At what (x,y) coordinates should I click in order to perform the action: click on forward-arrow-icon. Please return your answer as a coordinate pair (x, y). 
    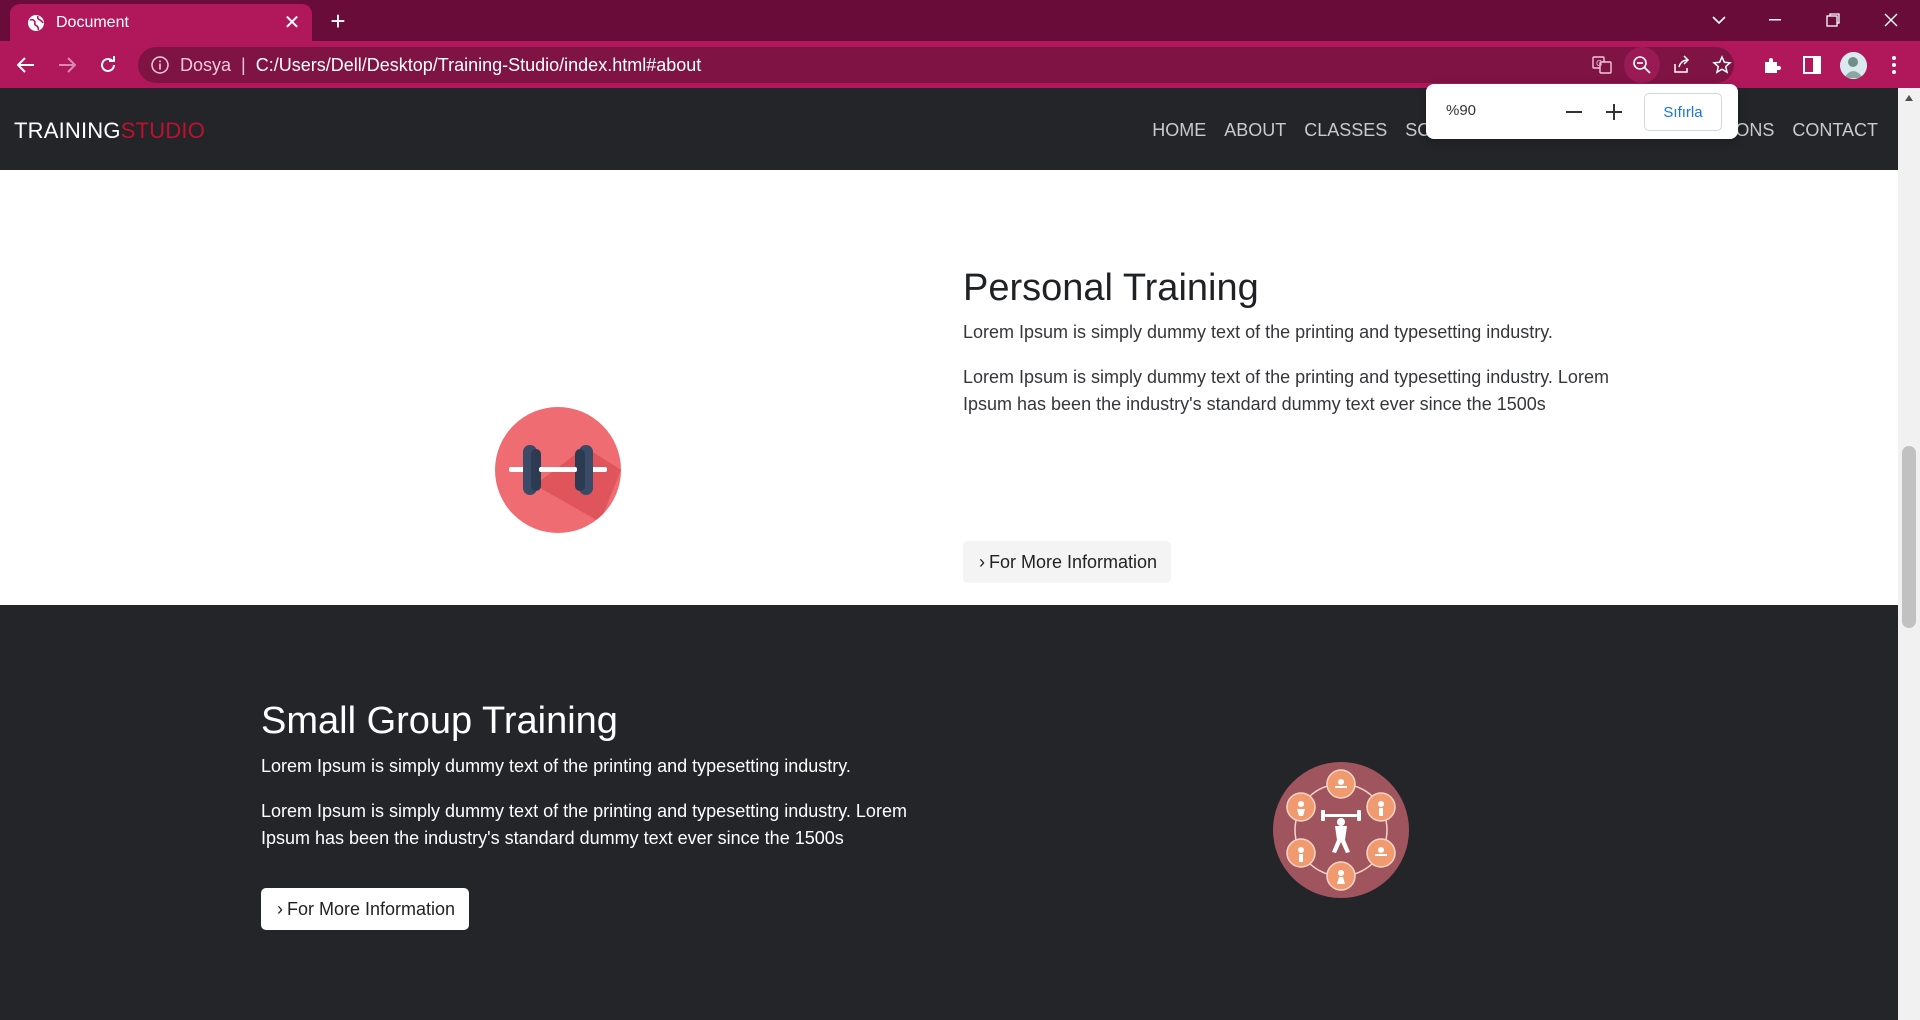
    Looking at the image, I should click on (67, 65).